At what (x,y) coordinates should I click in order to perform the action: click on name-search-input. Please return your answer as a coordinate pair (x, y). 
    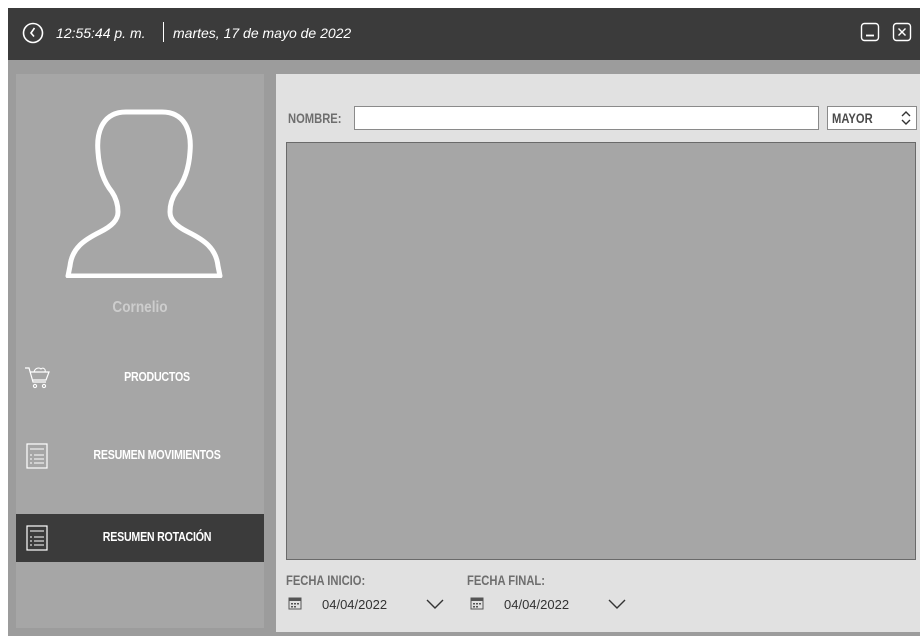
    Looking at the image, I should click on (586, 118).